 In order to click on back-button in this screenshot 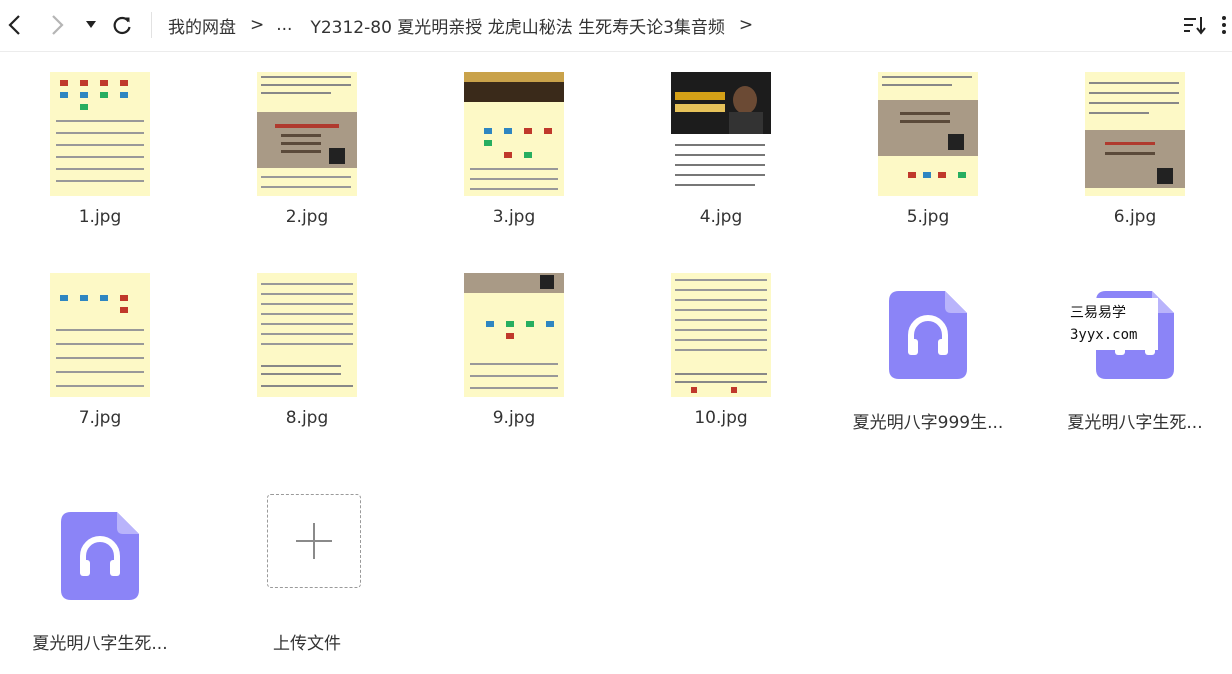, I will do `click(15, 25)`.